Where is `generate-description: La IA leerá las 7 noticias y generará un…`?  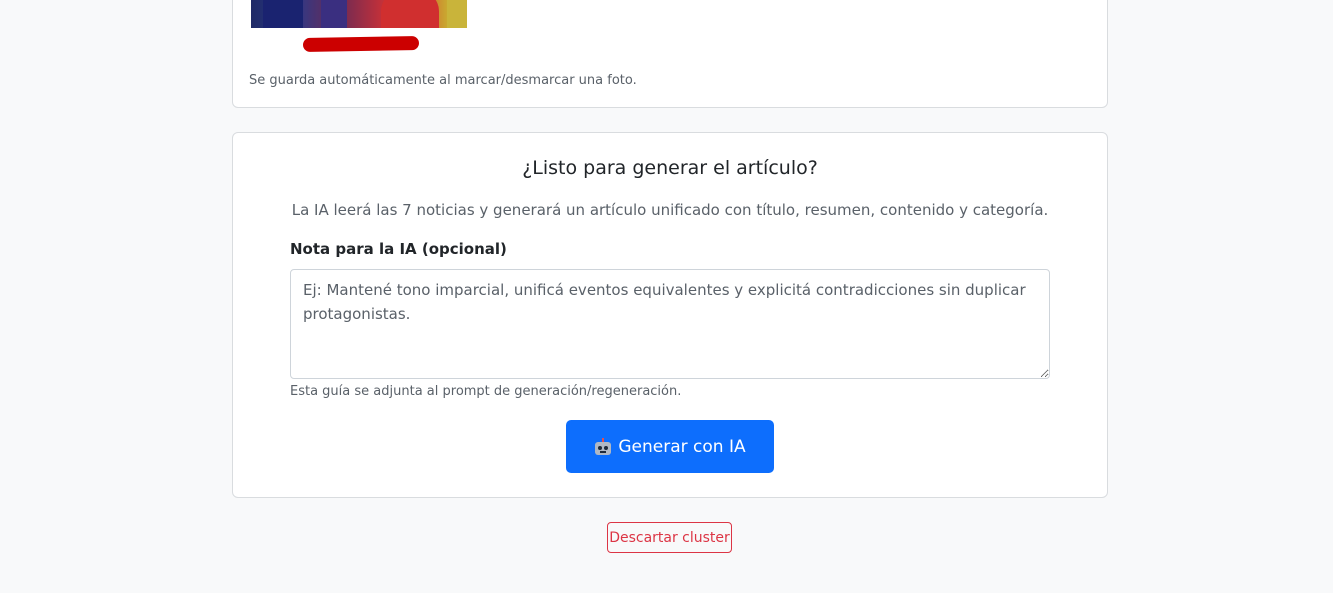 generate-description: La IA leerá las 7 noticias y generará un… is located at coordinates (670, 210).